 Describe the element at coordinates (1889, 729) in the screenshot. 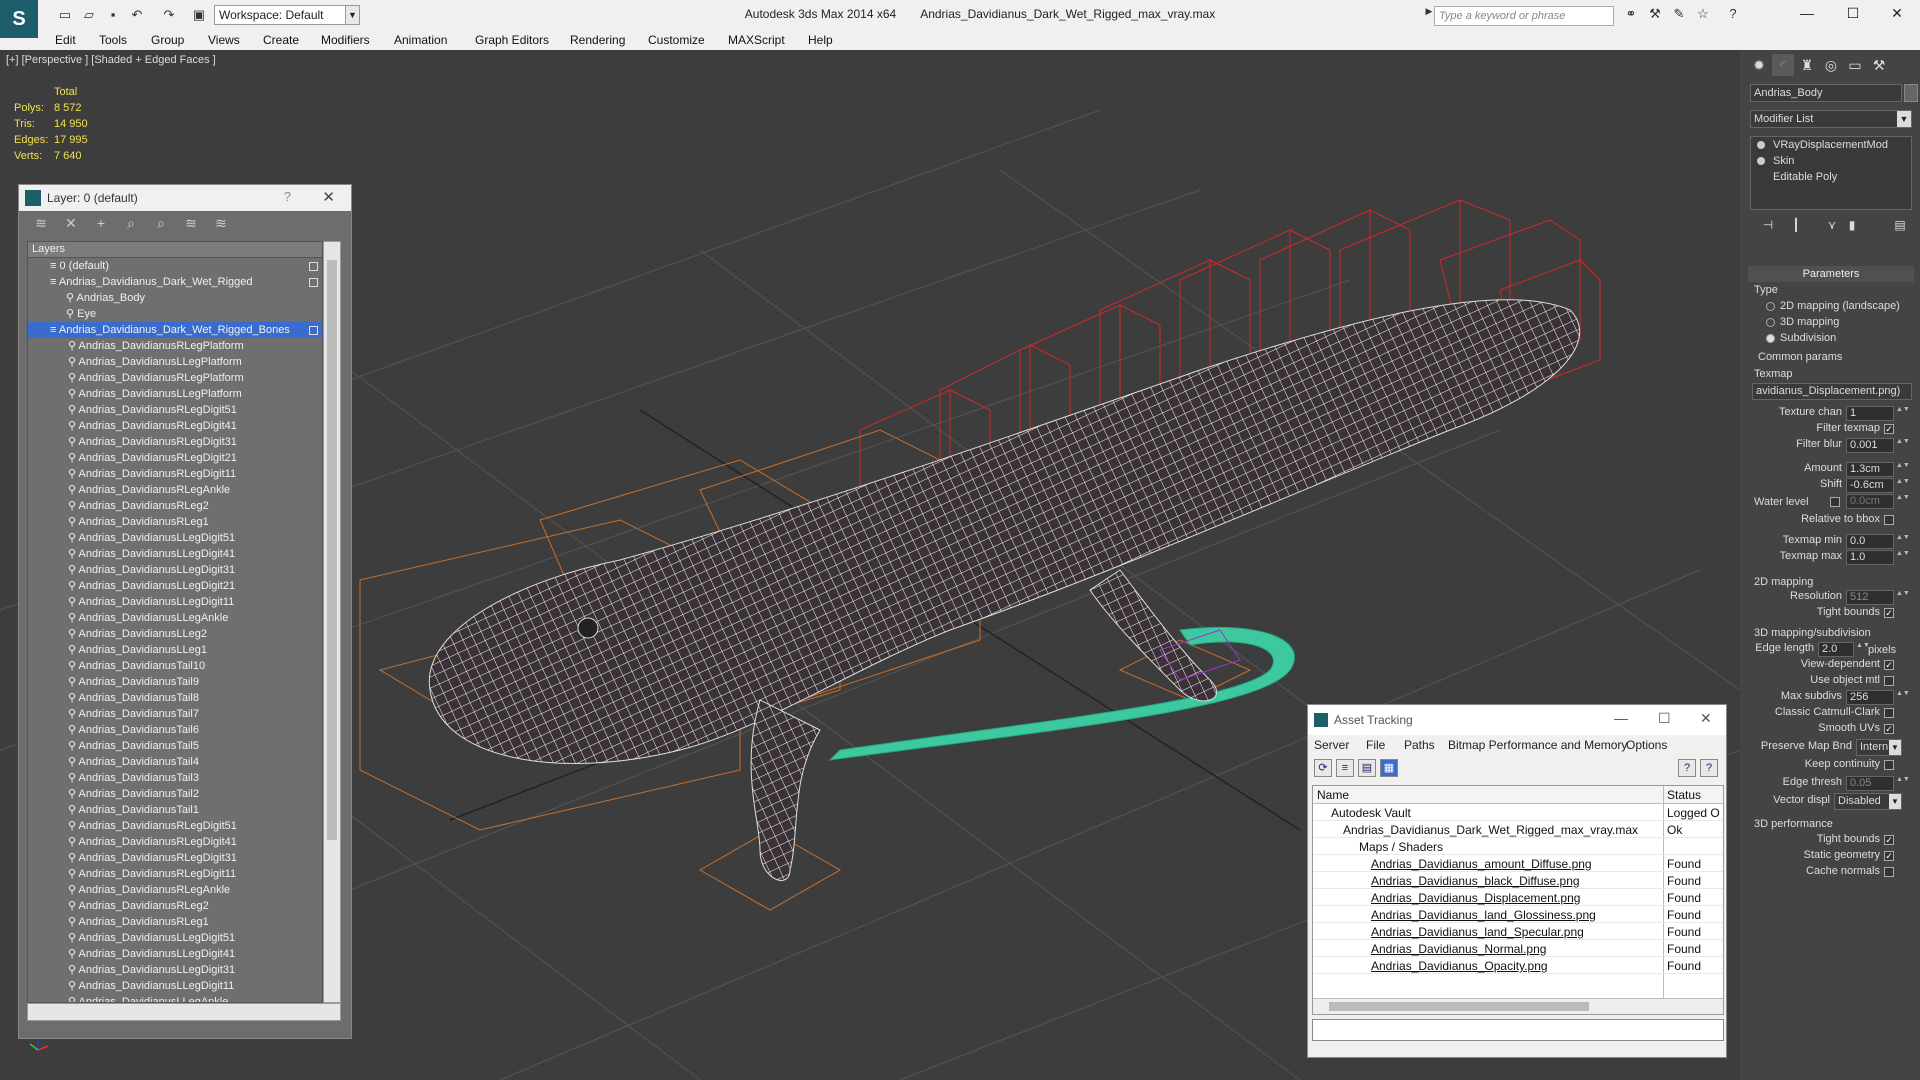

I see `smooth-uvs-checkbox: ✓` at that location.